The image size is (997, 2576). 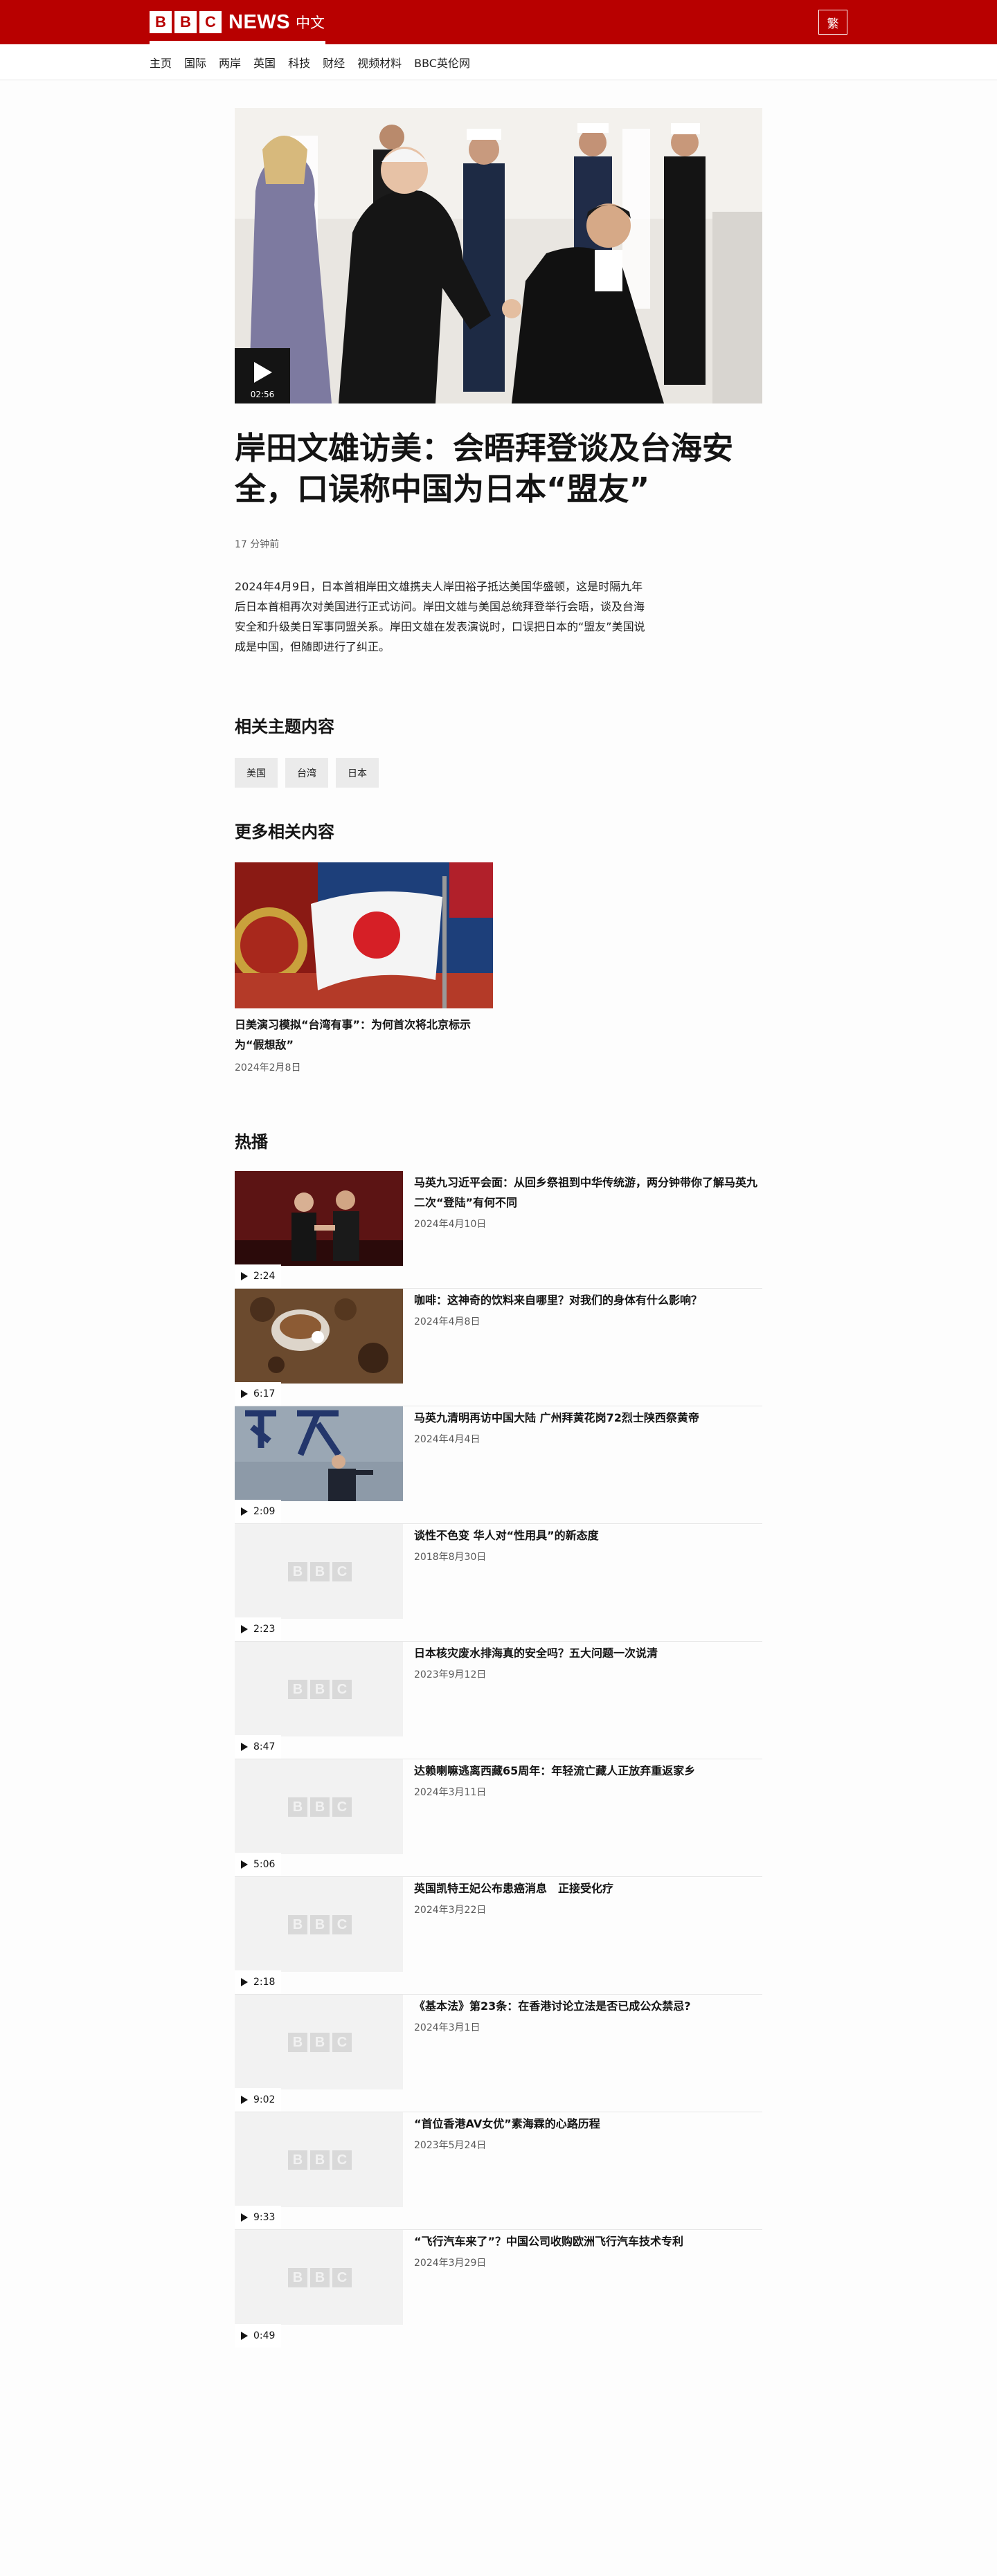 What do you see at coordinates (264, 1629) in the screenshot?
I see `video-duration: 2:23` at bounding box center [264, 1629].